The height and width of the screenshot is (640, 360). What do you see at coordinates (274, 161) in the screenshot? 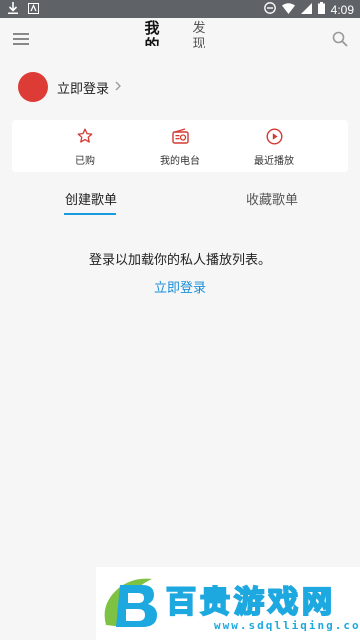
I see `quick-label-recent: 最近播放` at bounding box center [274, 161].